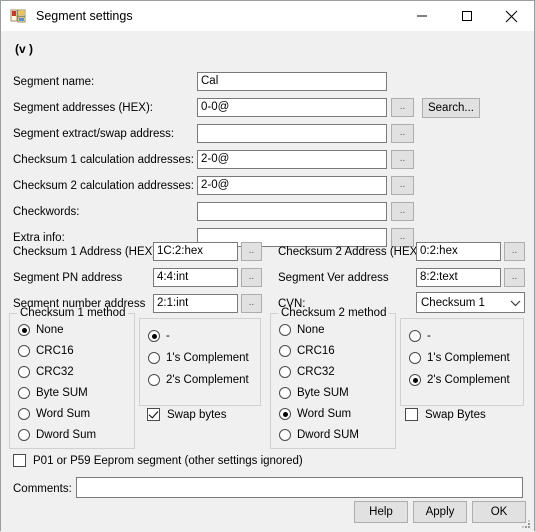 This screenshot has height=532, width=535. I want to click on checksum1-complement-group: - 1's Complement 2's Complement, so click(200, 362).